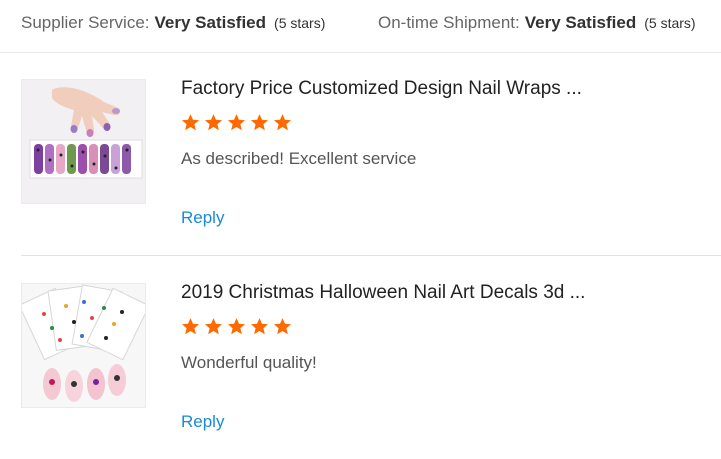  I want to click on nail-decals-product-image, so click(83, 345).